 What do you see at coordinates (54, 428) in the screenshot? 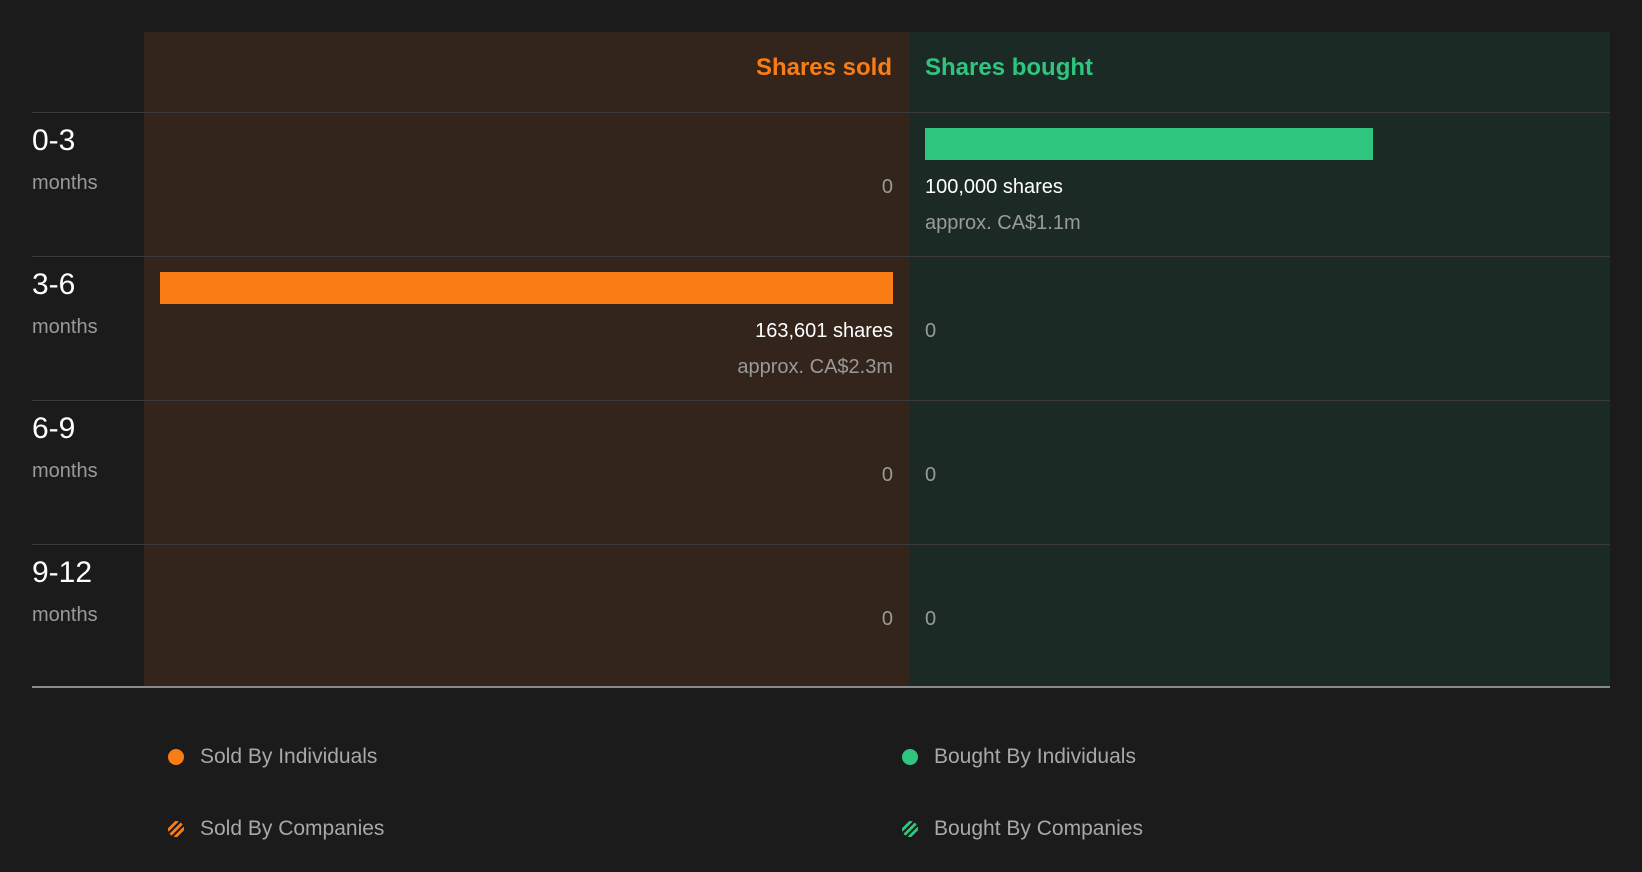
I see `period-label: 6-9` at bounding box center [54, 428].